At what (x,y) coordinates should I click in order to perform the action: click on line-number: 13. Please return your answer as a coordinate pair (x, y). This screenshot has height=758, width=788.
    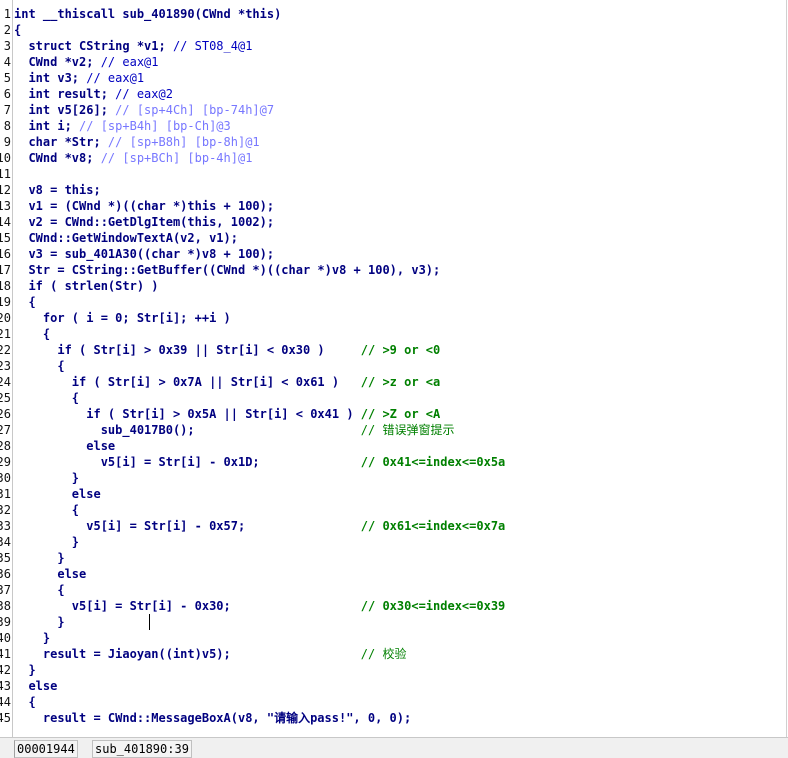
    Looking at the image, I should click on (5, 206).